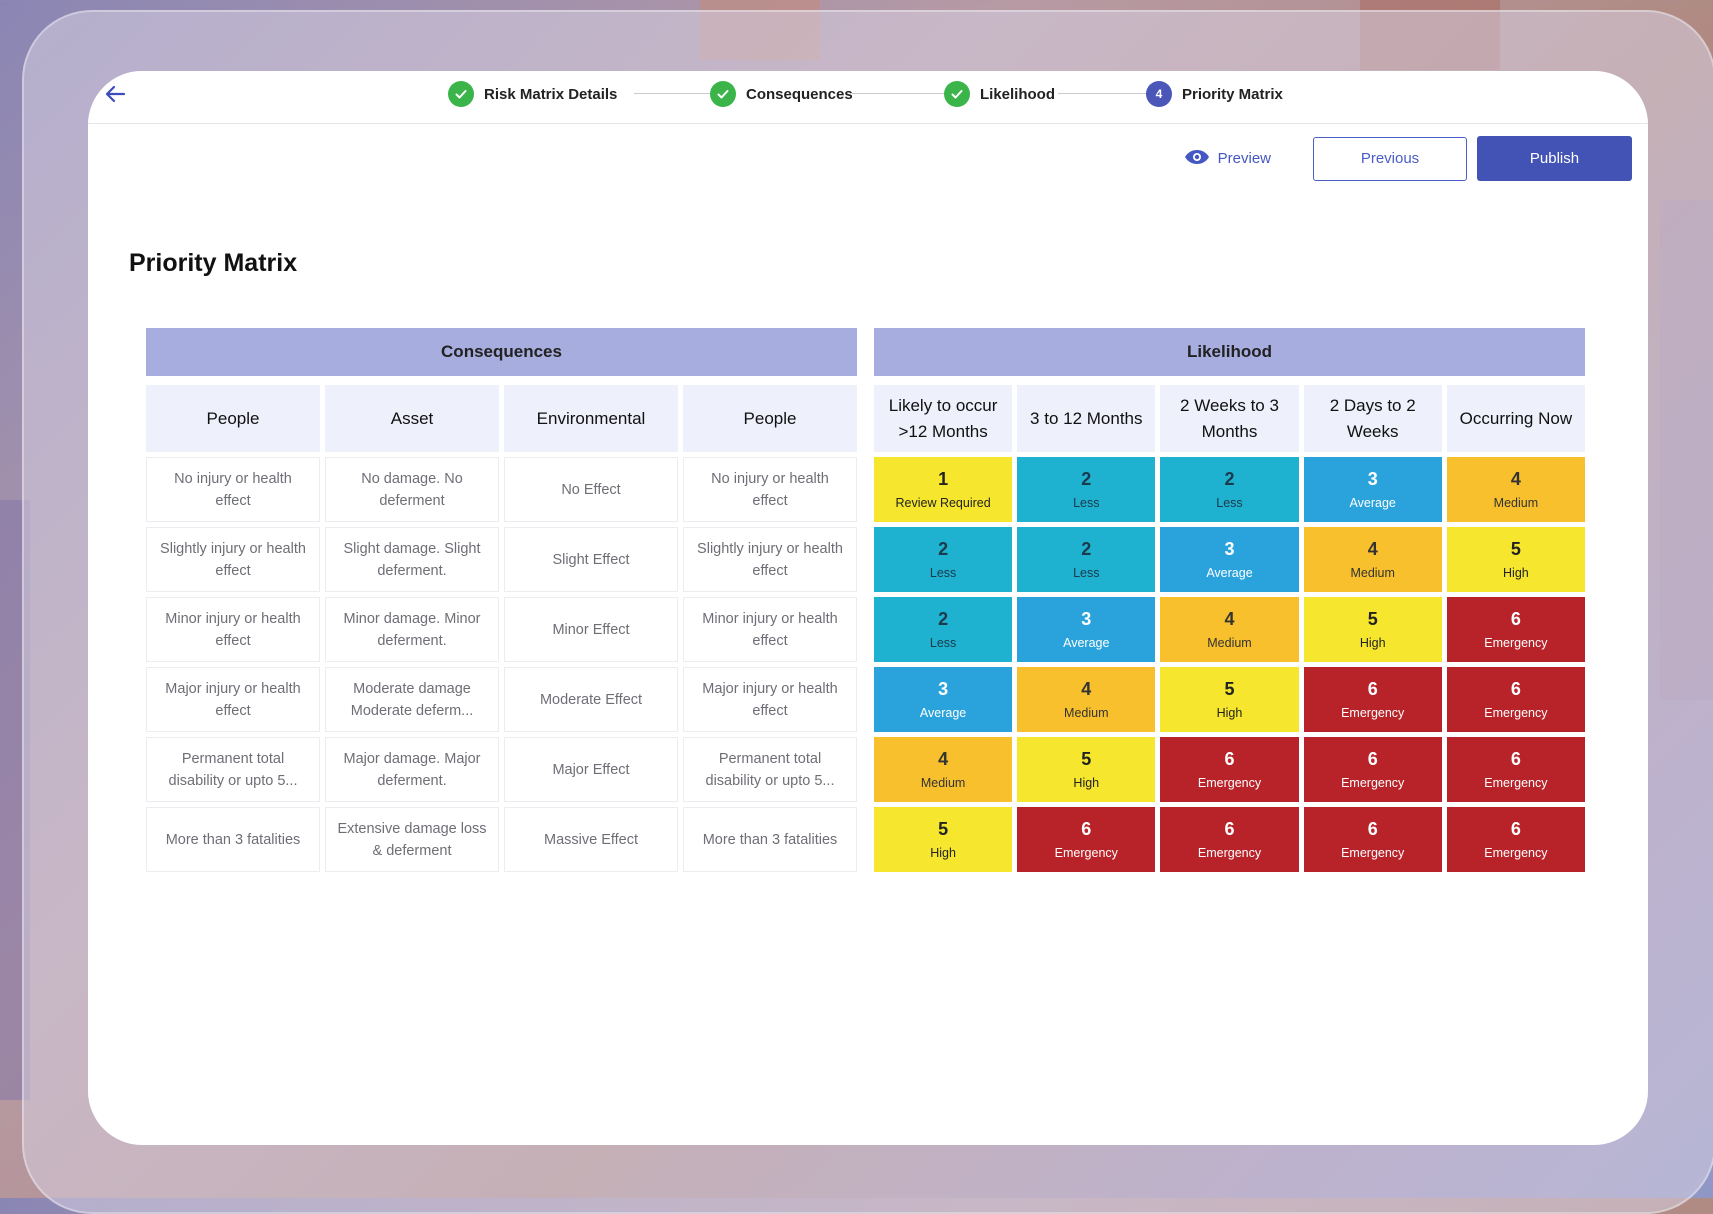 The image size is (1713, 1214). Describe the element at coordinates (233, 629) in the screenshot. I see `consequence-cell: Minor injury or health effect` at that location.